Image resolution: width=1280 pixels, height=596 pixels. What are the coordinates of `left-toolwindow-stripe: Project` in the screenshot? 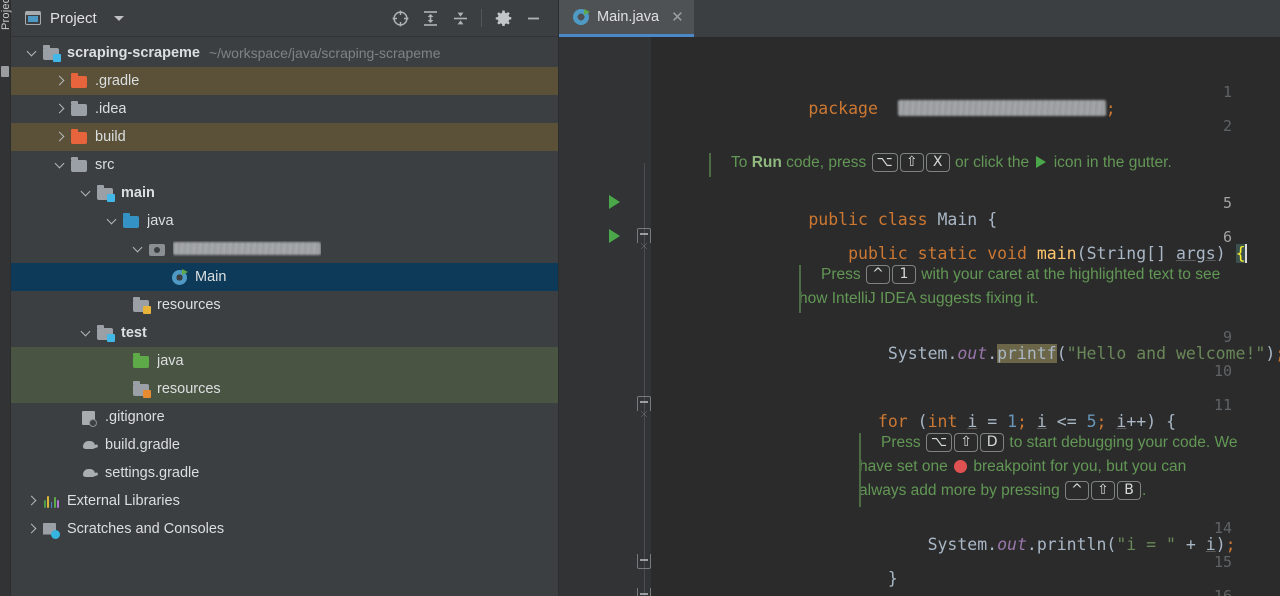 It's located at (6, 298).